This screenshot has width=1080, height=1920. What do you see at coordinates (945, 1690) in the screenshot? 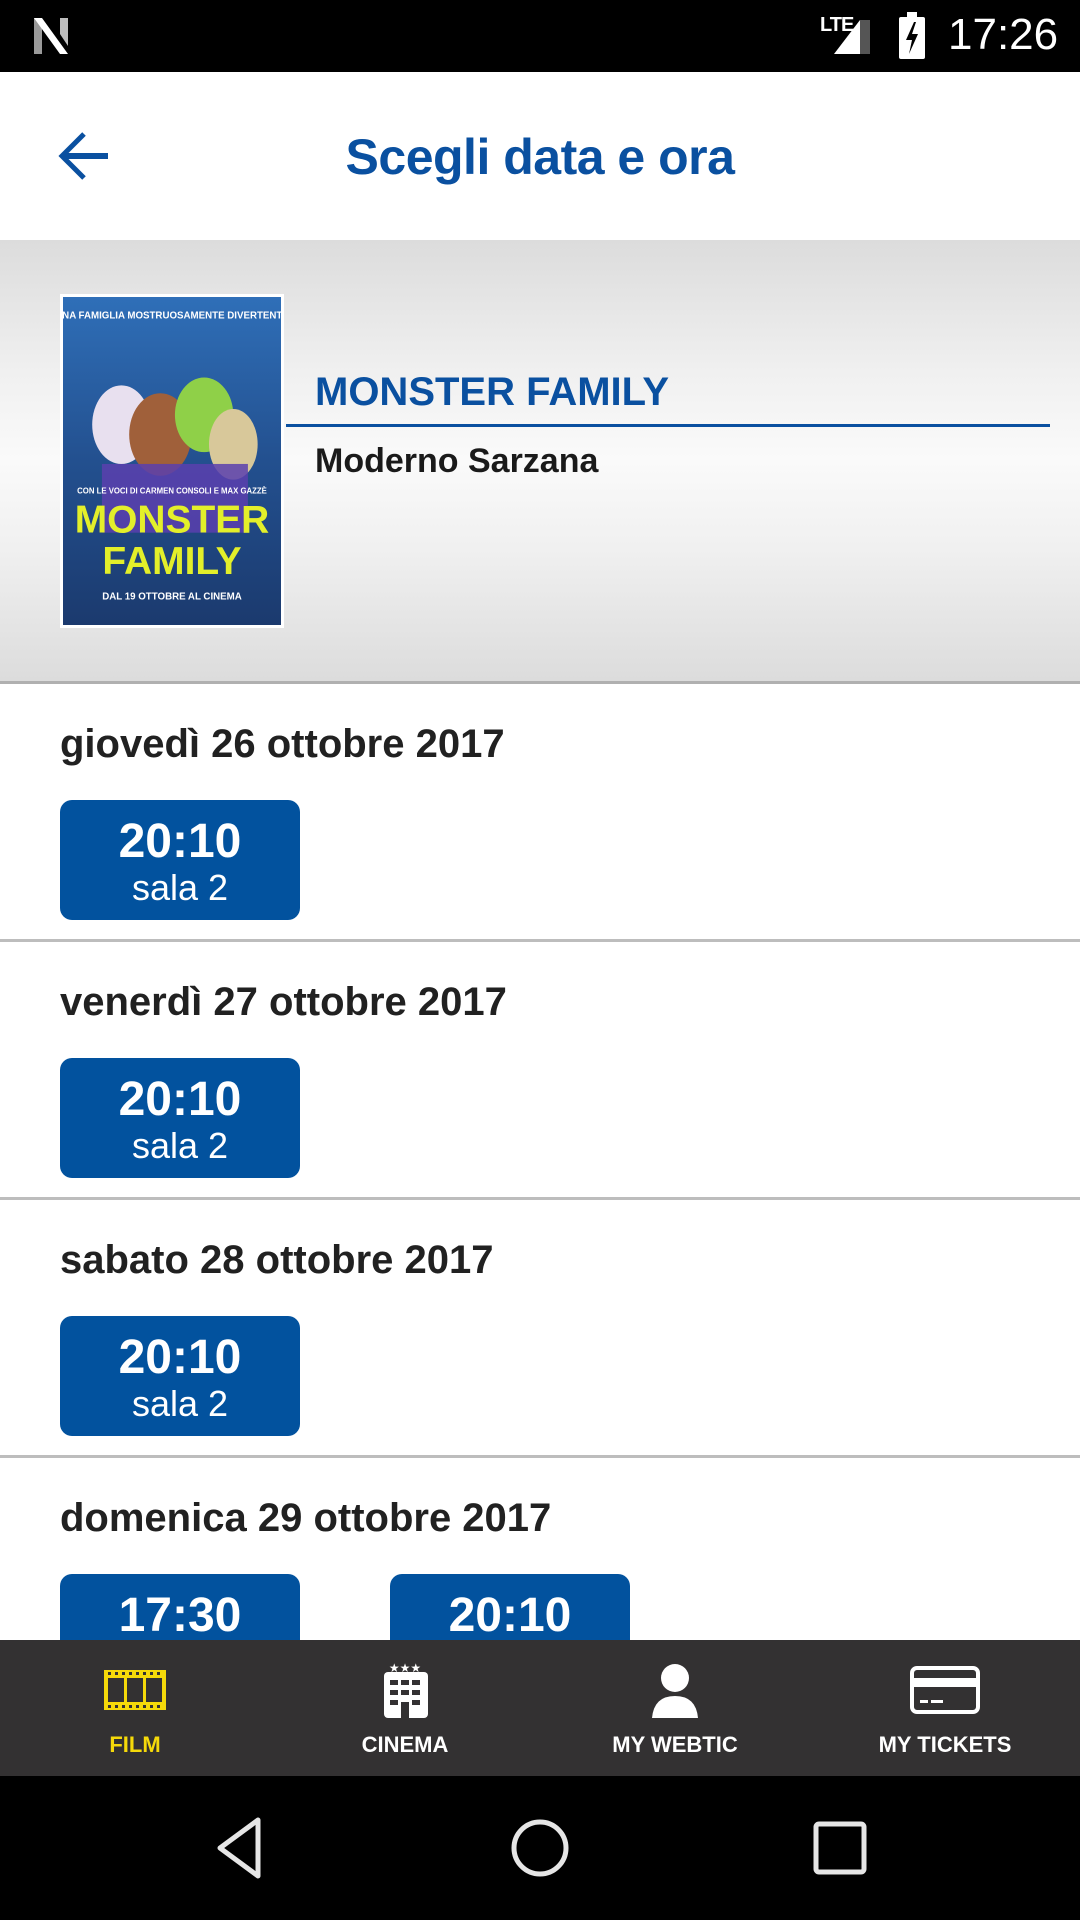
I see `credit-card-icon` at bounding box center [945, 1690].